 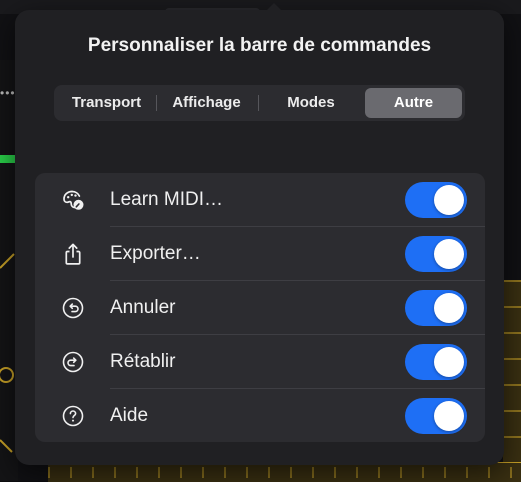 What do you see at coordinates (106, 103) in the screenshot?
I see `tab-transport: Transport` at bounding box center [106, 103].